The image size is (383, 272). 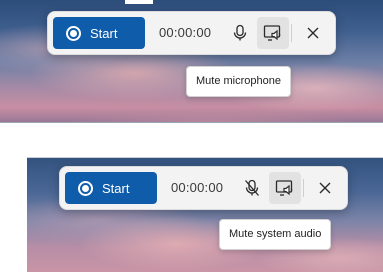 I want to click on mute-system-audio-button, so click(x=285, y=188).